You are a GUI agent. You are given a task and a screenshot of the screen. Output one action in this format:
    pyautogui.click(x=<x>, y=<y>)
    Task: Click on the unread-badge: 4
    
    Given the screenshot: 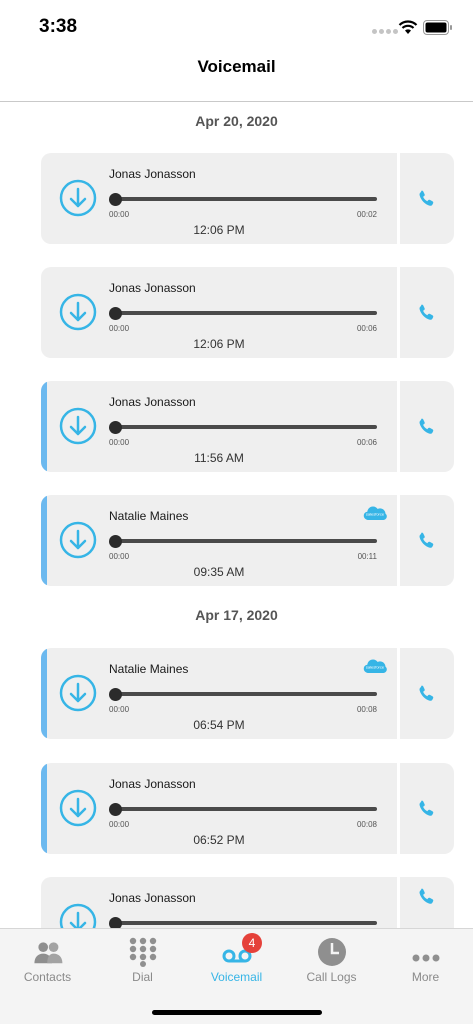 What is the action you would take?
    pyautogui.click(x=252, y=943)
    